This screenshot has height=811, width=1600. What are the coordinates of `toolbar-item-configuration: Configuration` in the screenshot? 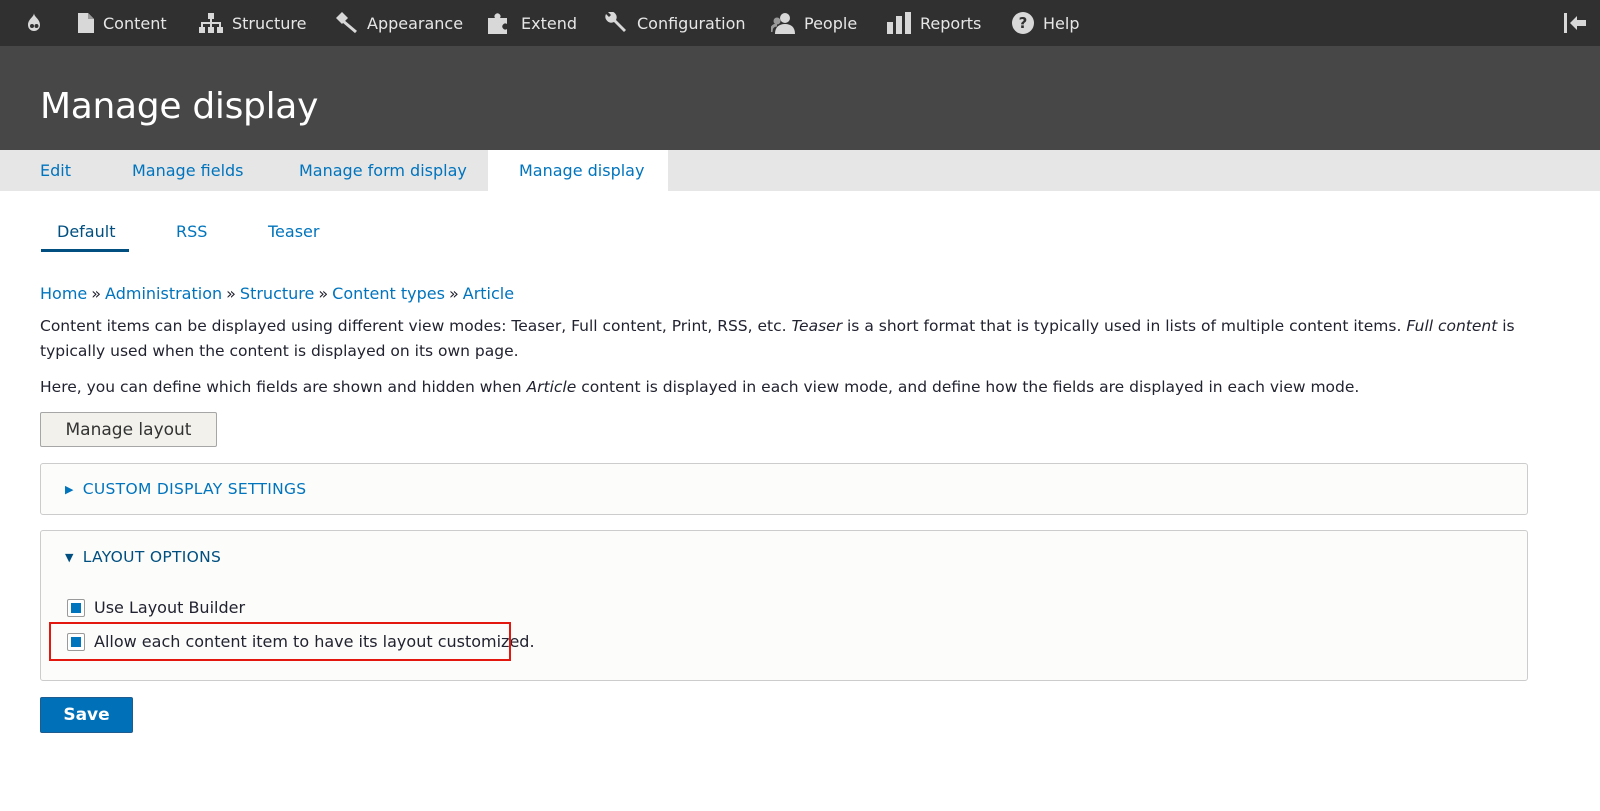 It's located at (675, 23).